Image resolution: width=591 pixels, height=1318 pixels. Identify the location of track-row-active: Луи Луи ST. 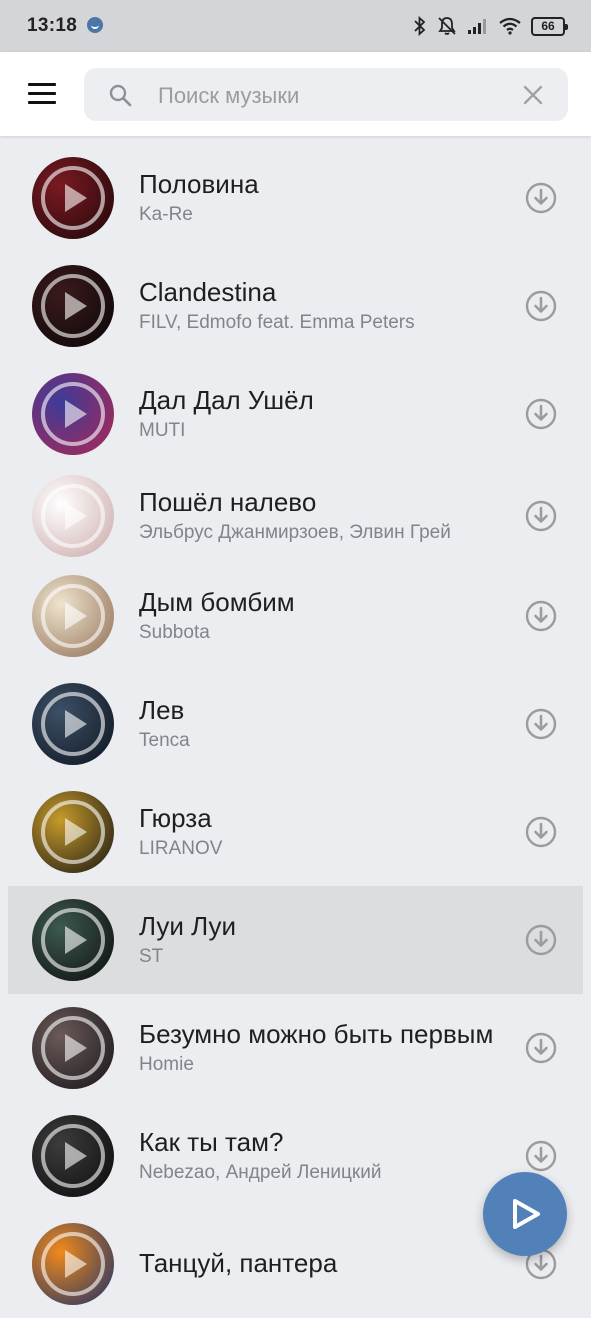
(295, 940).